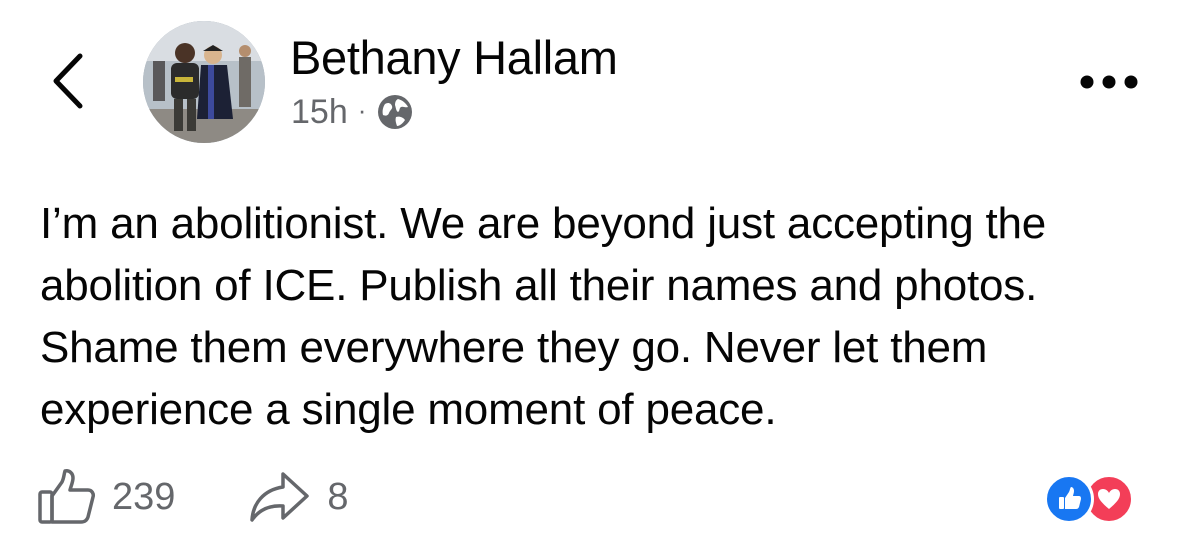 This screenshot has width=1179, height=545. I want to click on like-reaction-icon, so click(1069, 499).